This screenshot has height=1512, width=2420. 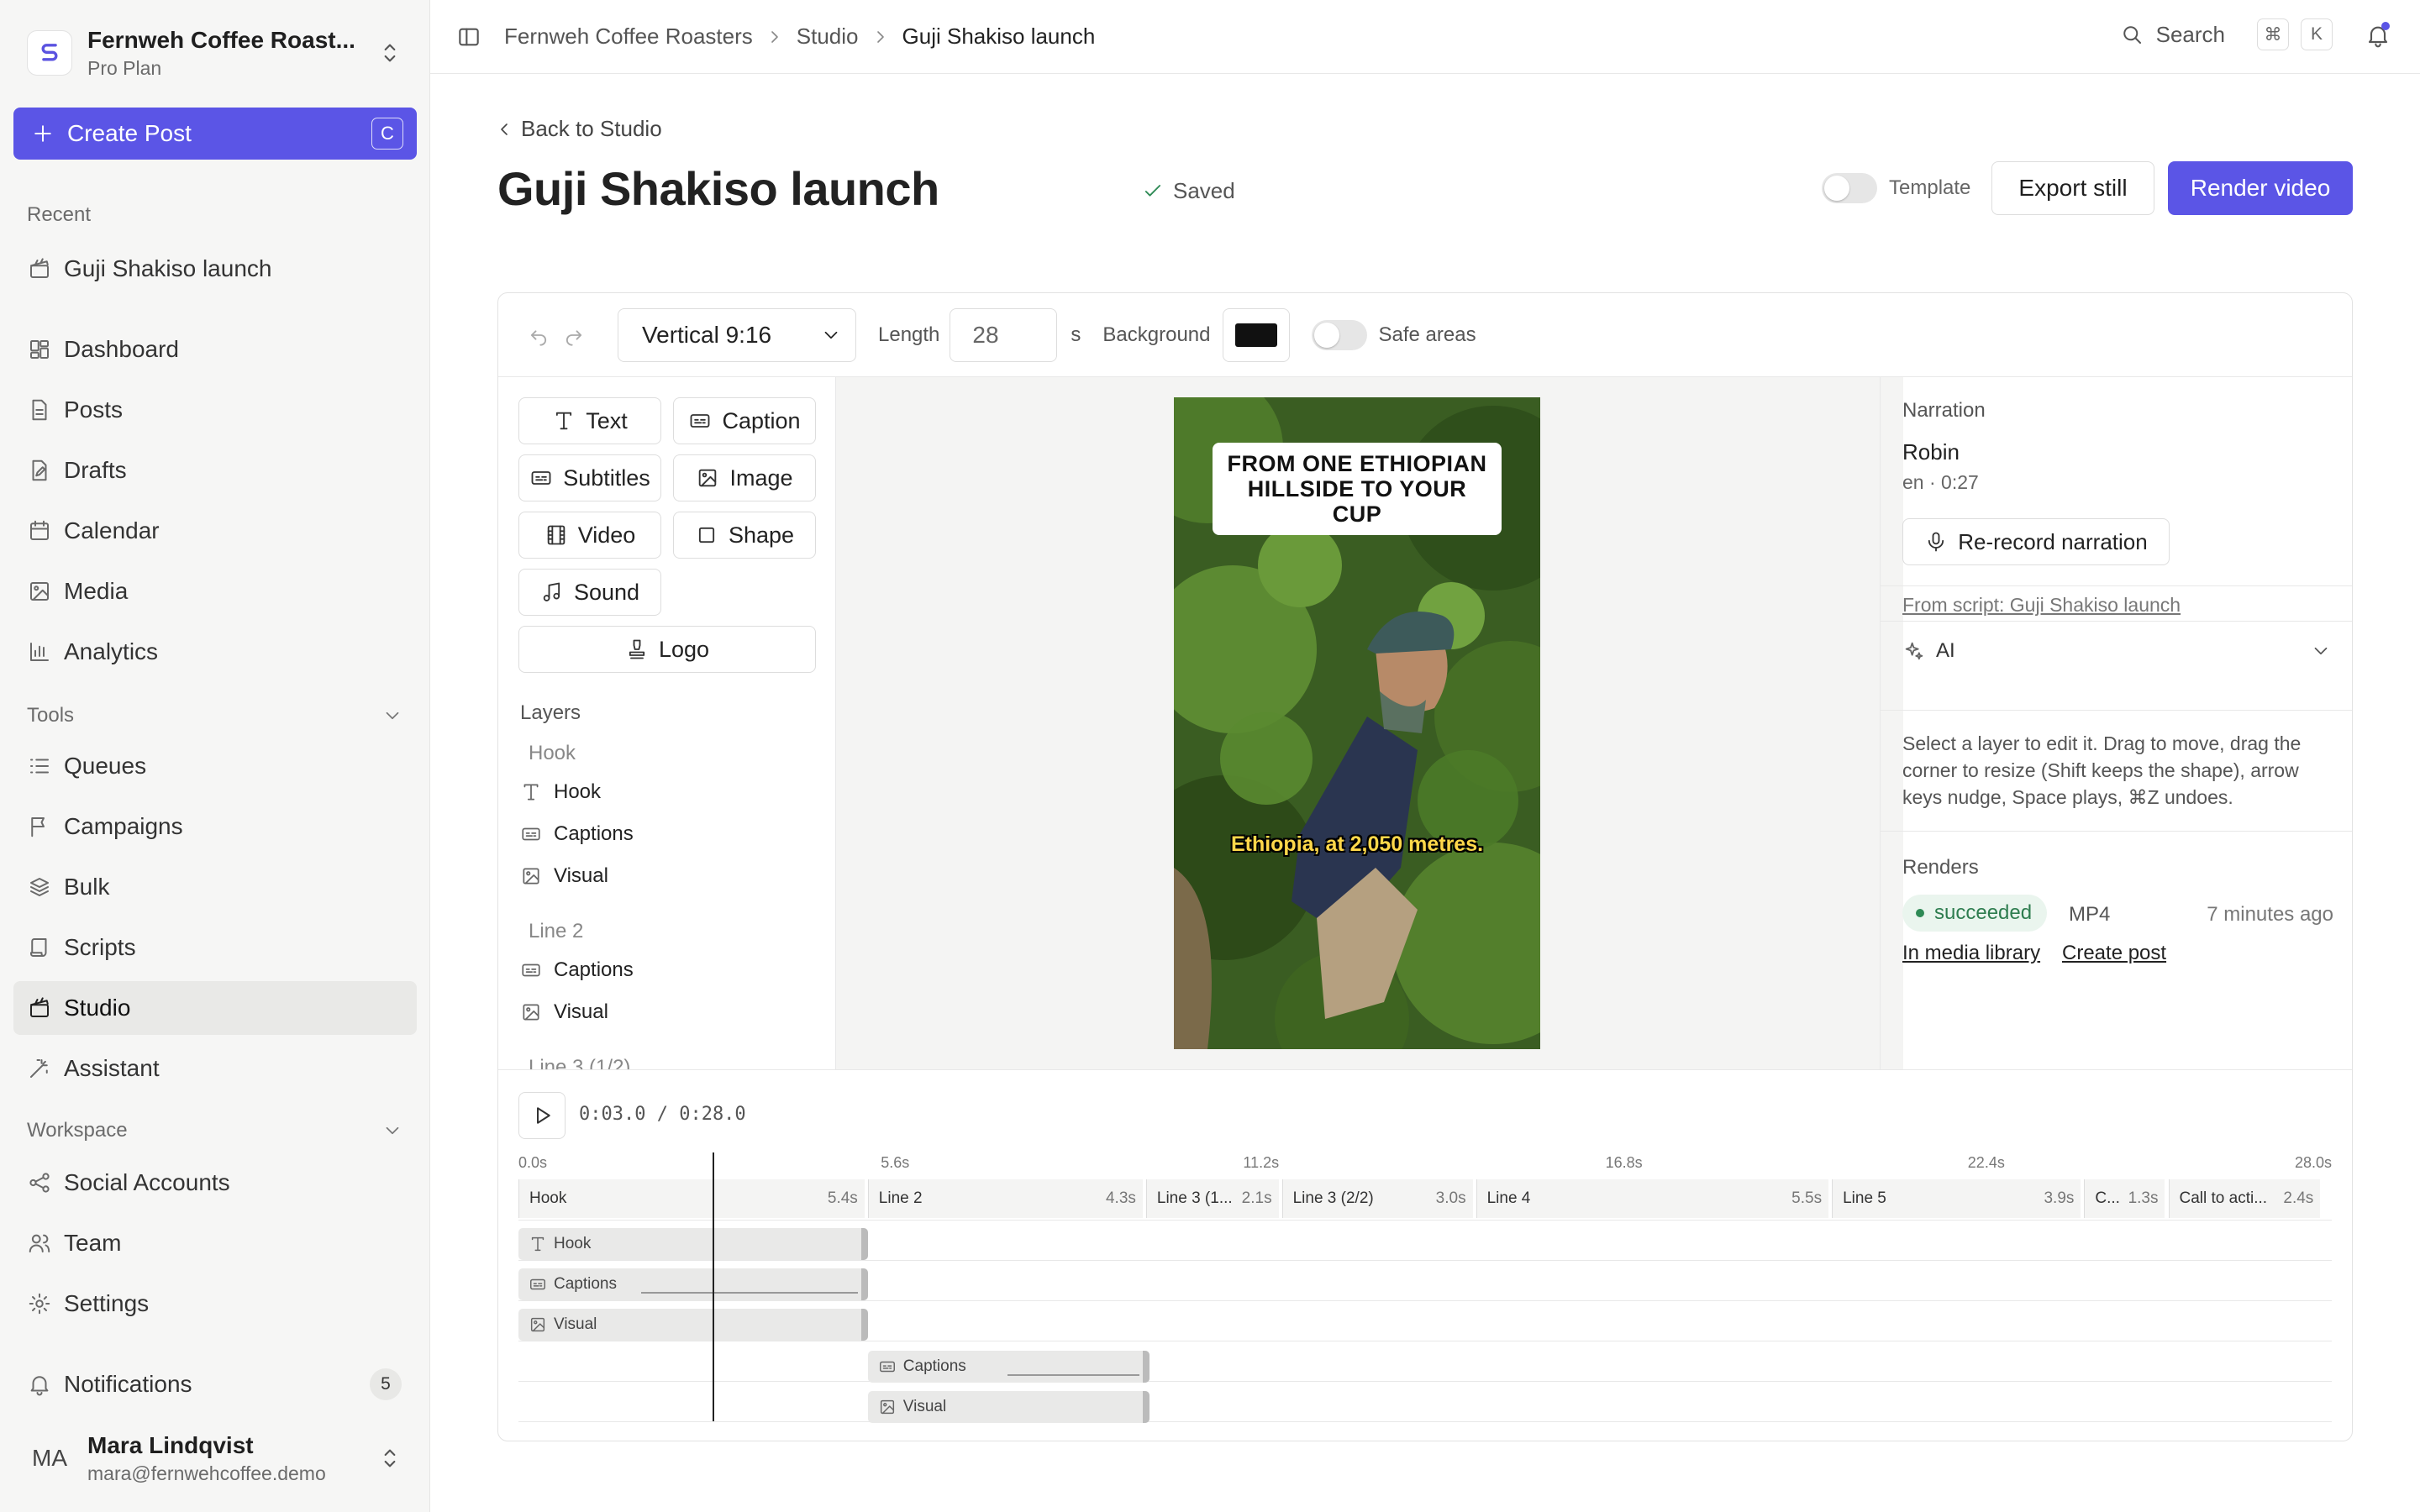 What do you see at coordinates (468, 37) in the screenshot?
I see `sidebar-toggle-icon` at bounding box center [468, 37].